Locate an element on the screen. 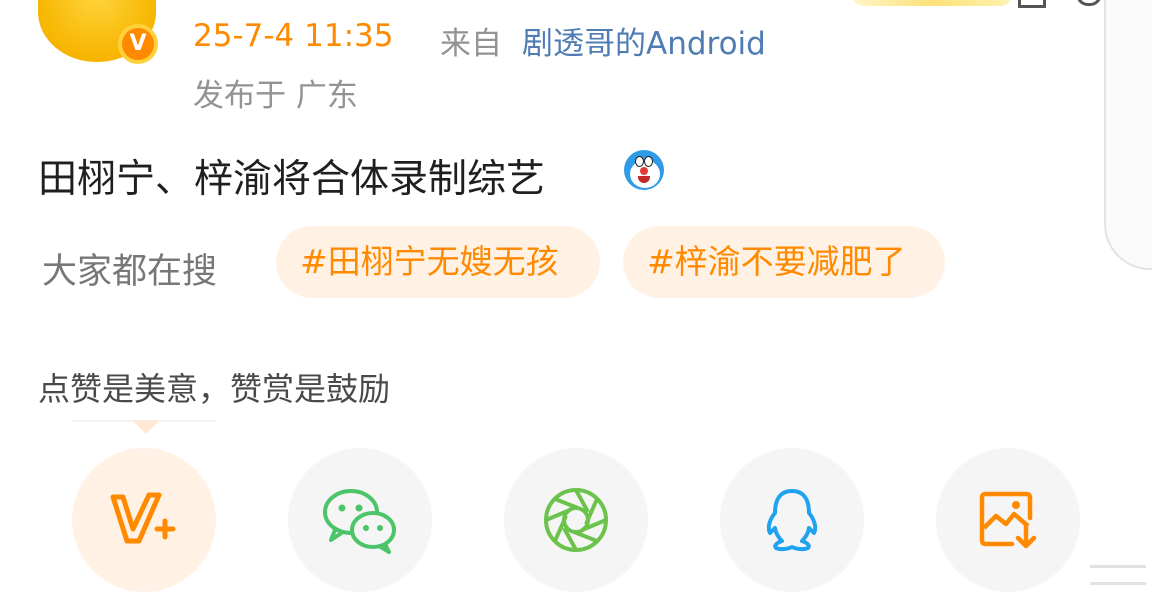 The image size is (1152, 599). post-time: 25-7-4 11:35 is located at coordinates (293, 36).